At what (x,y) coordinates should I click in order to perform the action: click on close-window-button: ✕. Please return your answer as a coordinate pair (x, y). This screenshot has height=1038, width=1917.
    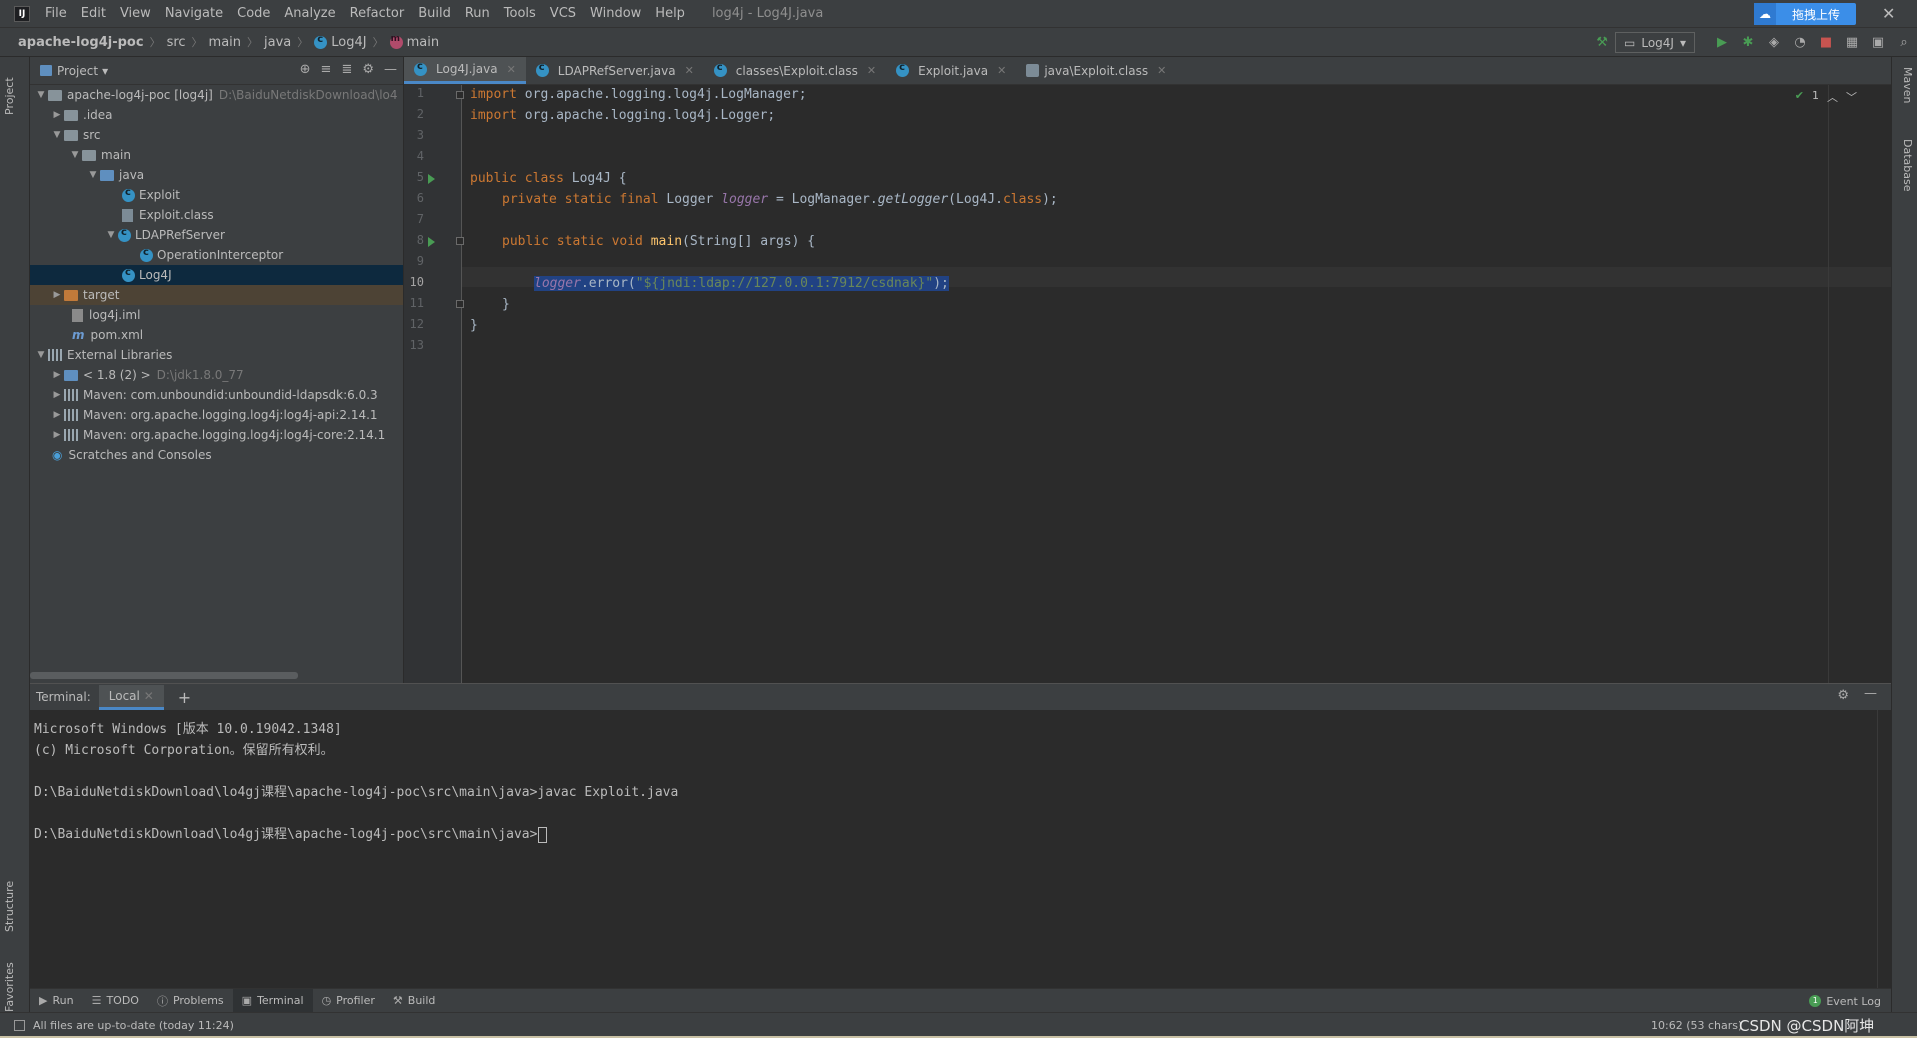
    Looking at the image, I should click on (1888, 13).